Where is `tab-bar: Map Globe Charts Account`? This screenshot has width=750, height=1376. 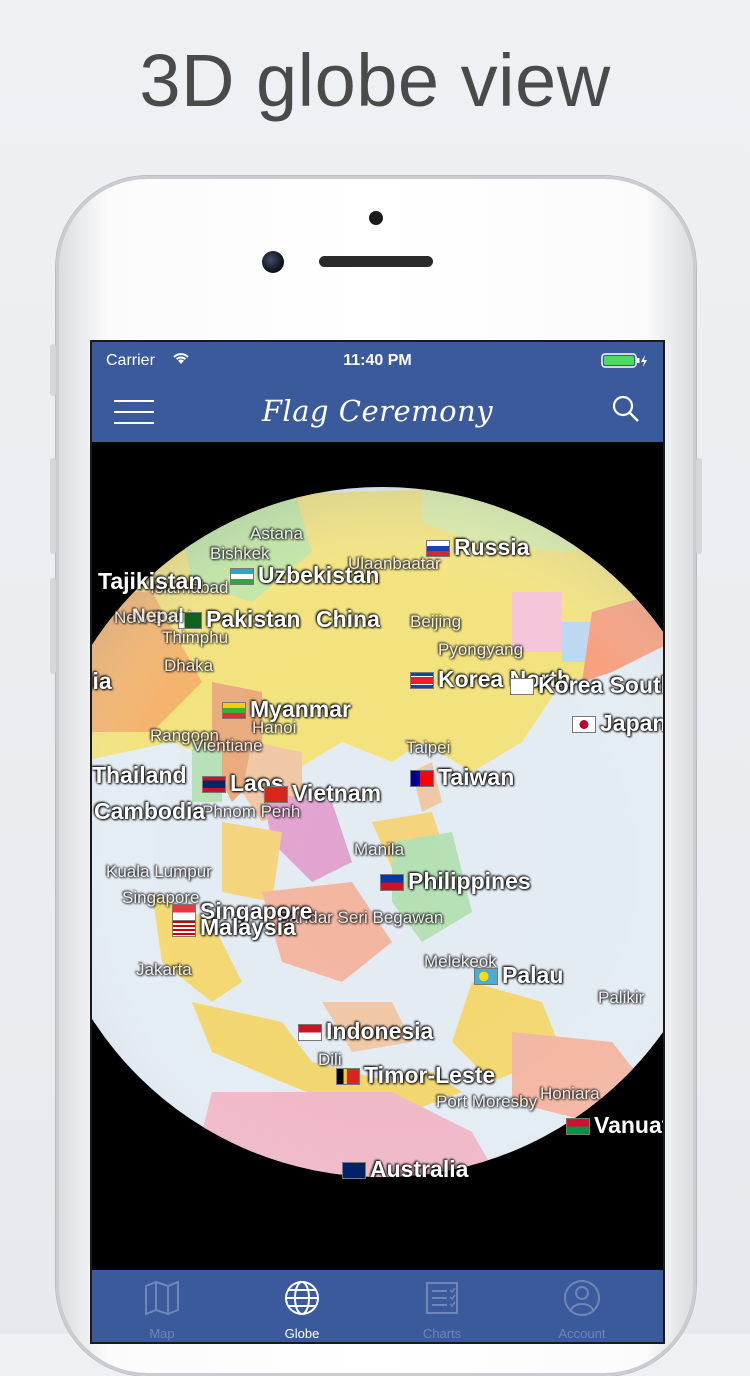
tab-bar: Map Globe Charts Account is located at coordinates (377, 1306).